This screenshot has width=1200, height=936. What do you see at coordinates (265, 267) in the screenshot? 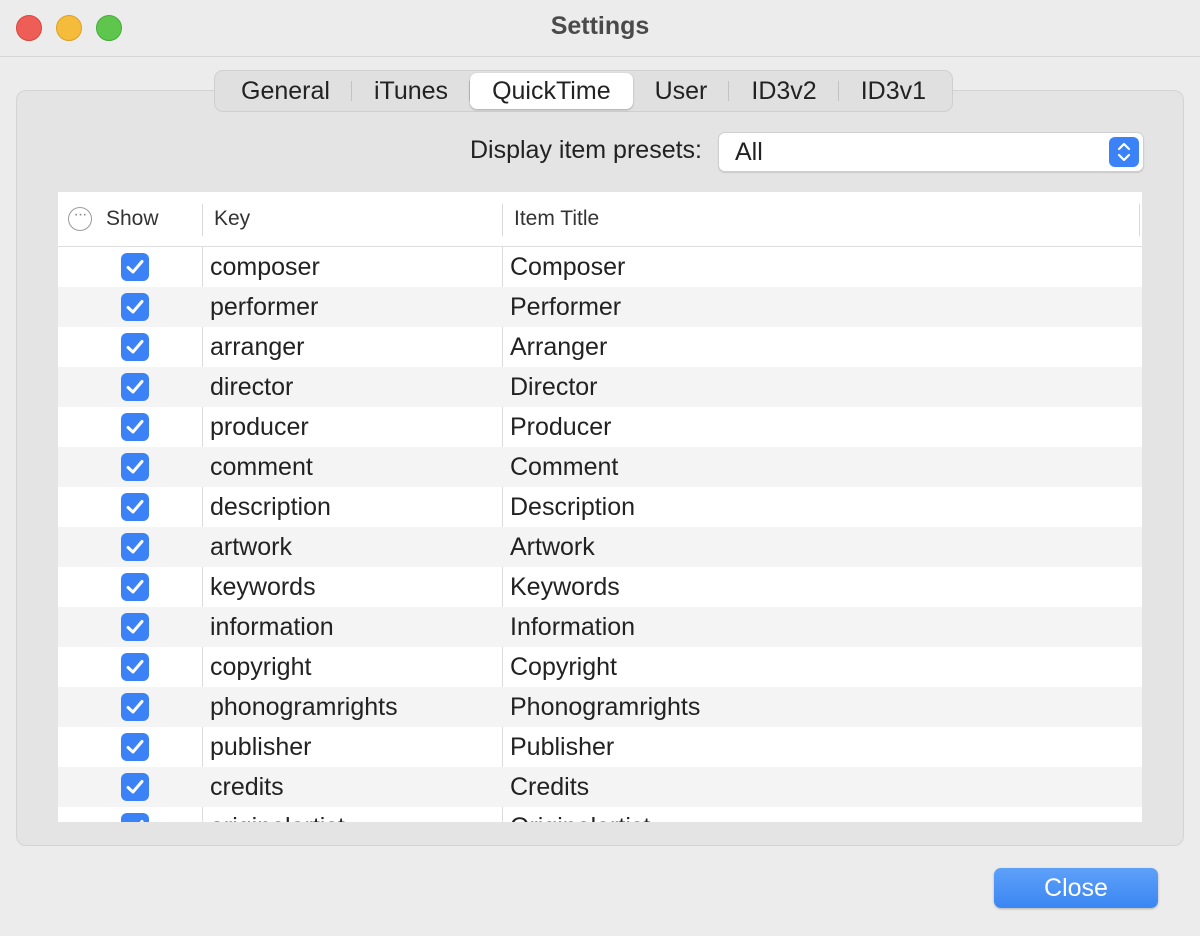
I see `row-key: composer` at bounding box center [265, 267].